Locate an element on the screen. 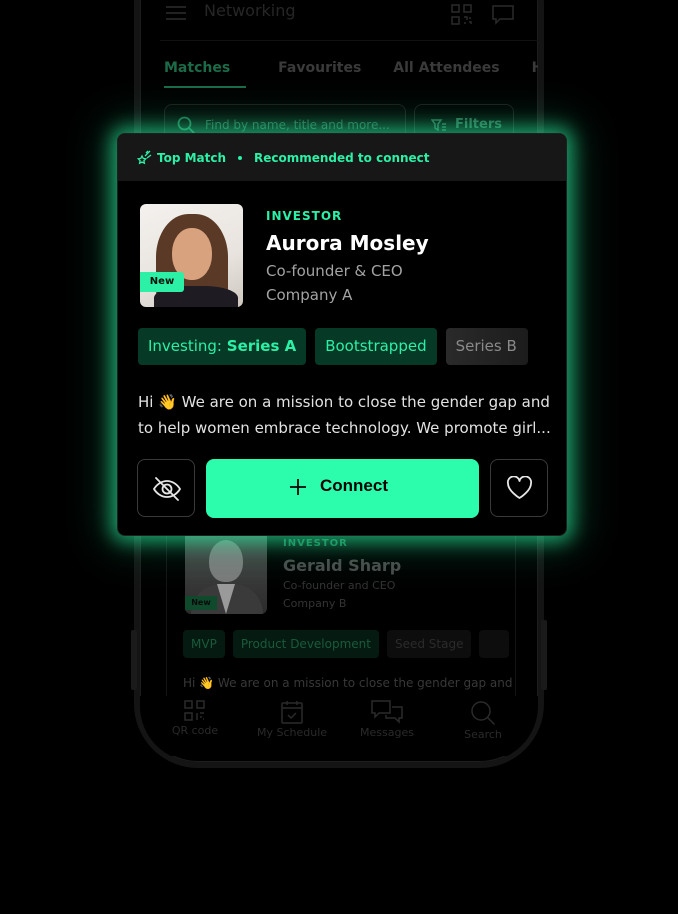  tag-investing: Investing: Series A is located at coordinates (222, 346).